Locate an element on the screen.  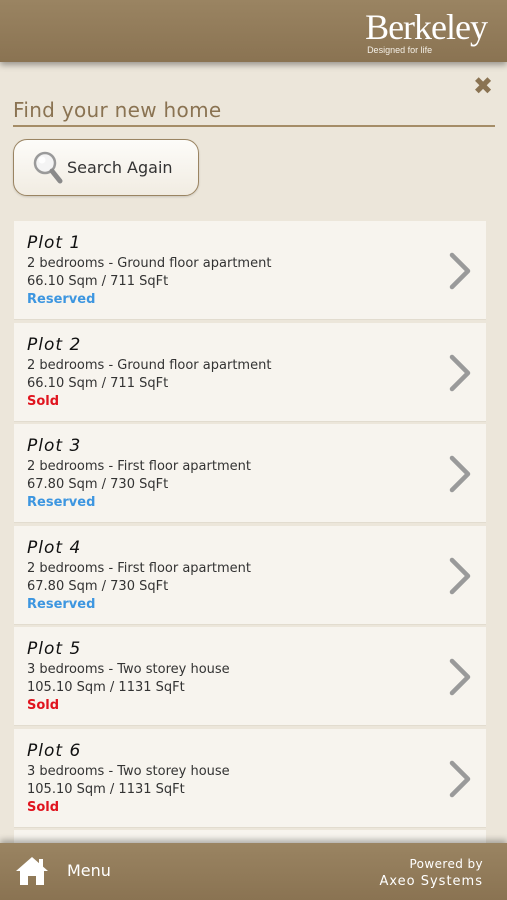
powered-by-label: Powered by is located at coordinates (446, 864).